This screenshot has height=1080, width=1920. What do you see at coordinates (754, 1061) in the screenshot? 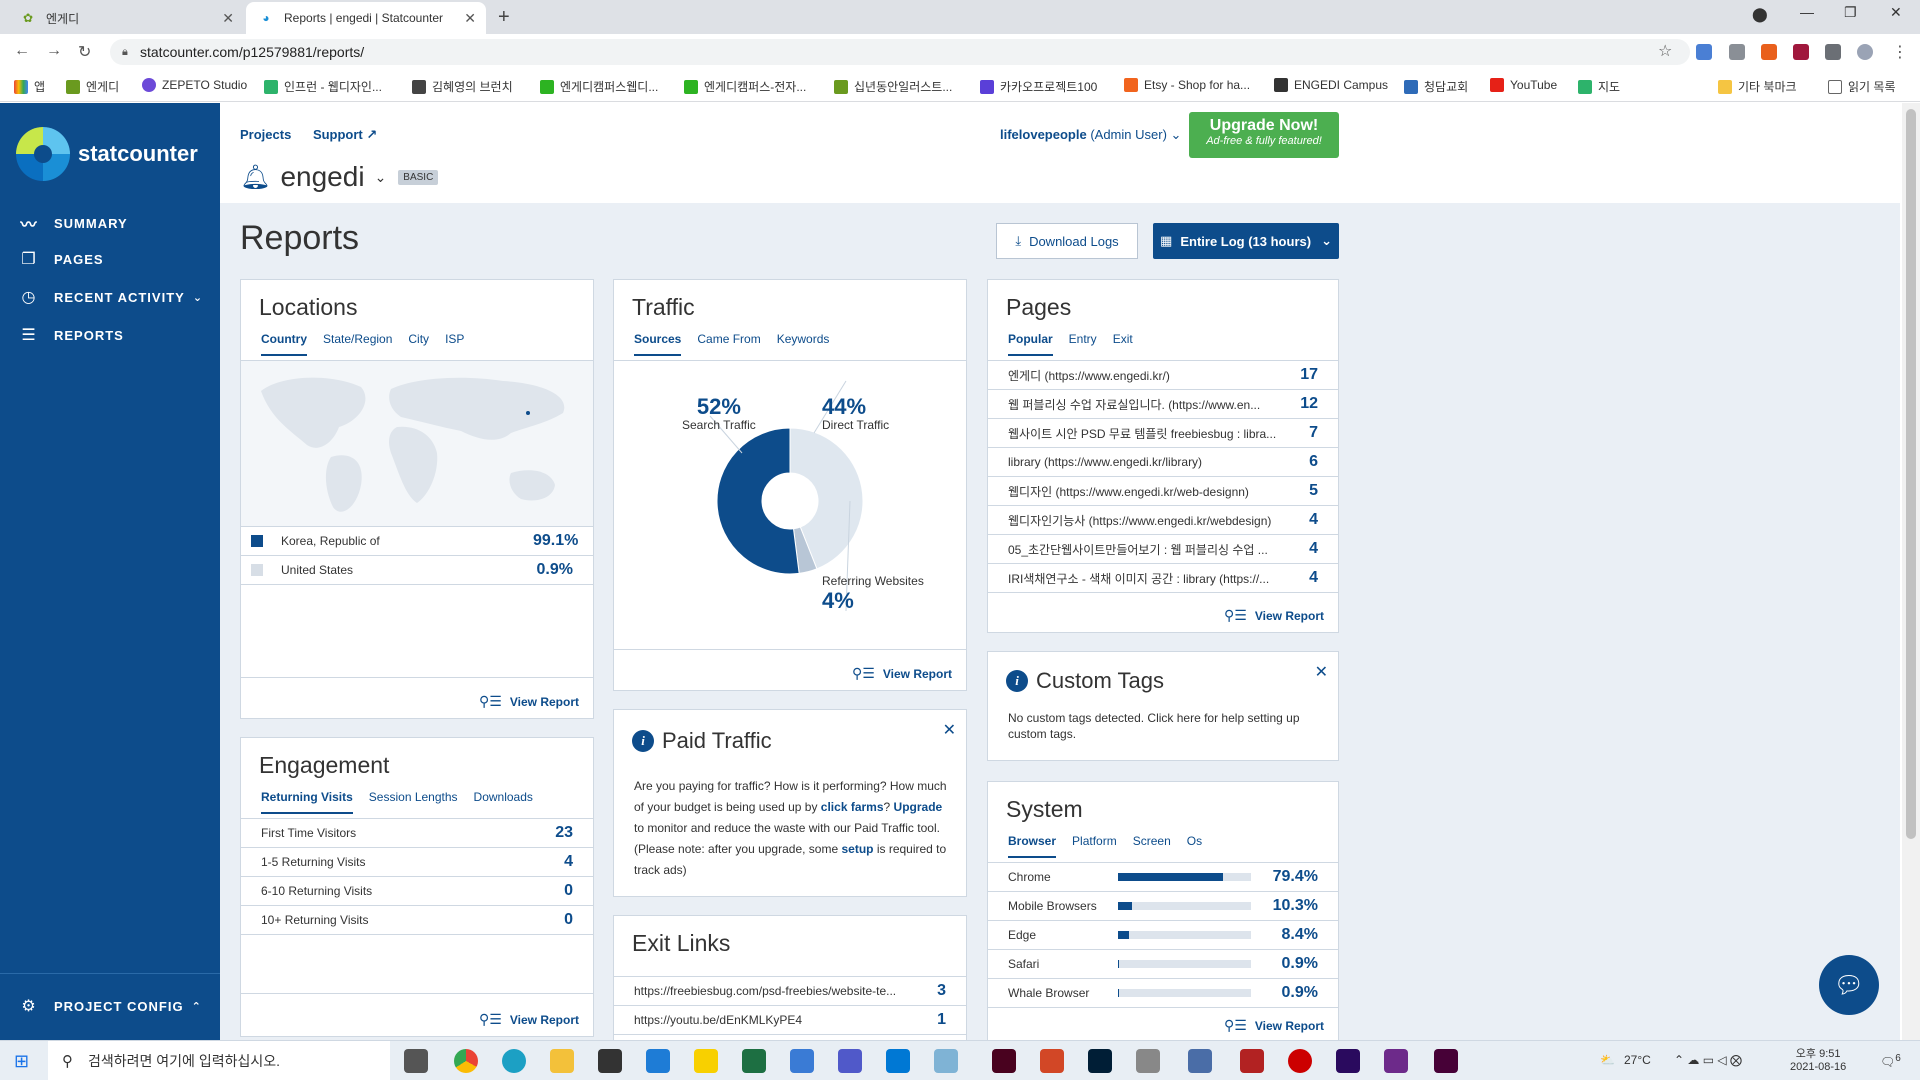
I see `excel-icon` at bounding box center [754, 1061].